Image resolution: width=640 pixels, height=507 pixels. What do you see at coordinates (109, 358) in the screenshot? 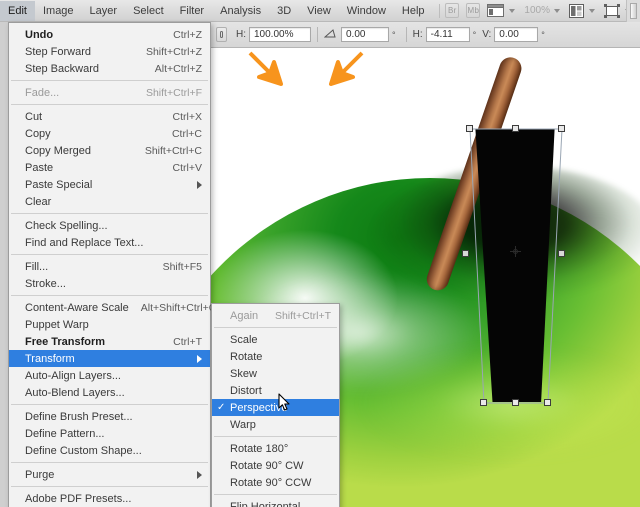
I see `menu-item-transform: Transform` at bounding box center [109, 358].